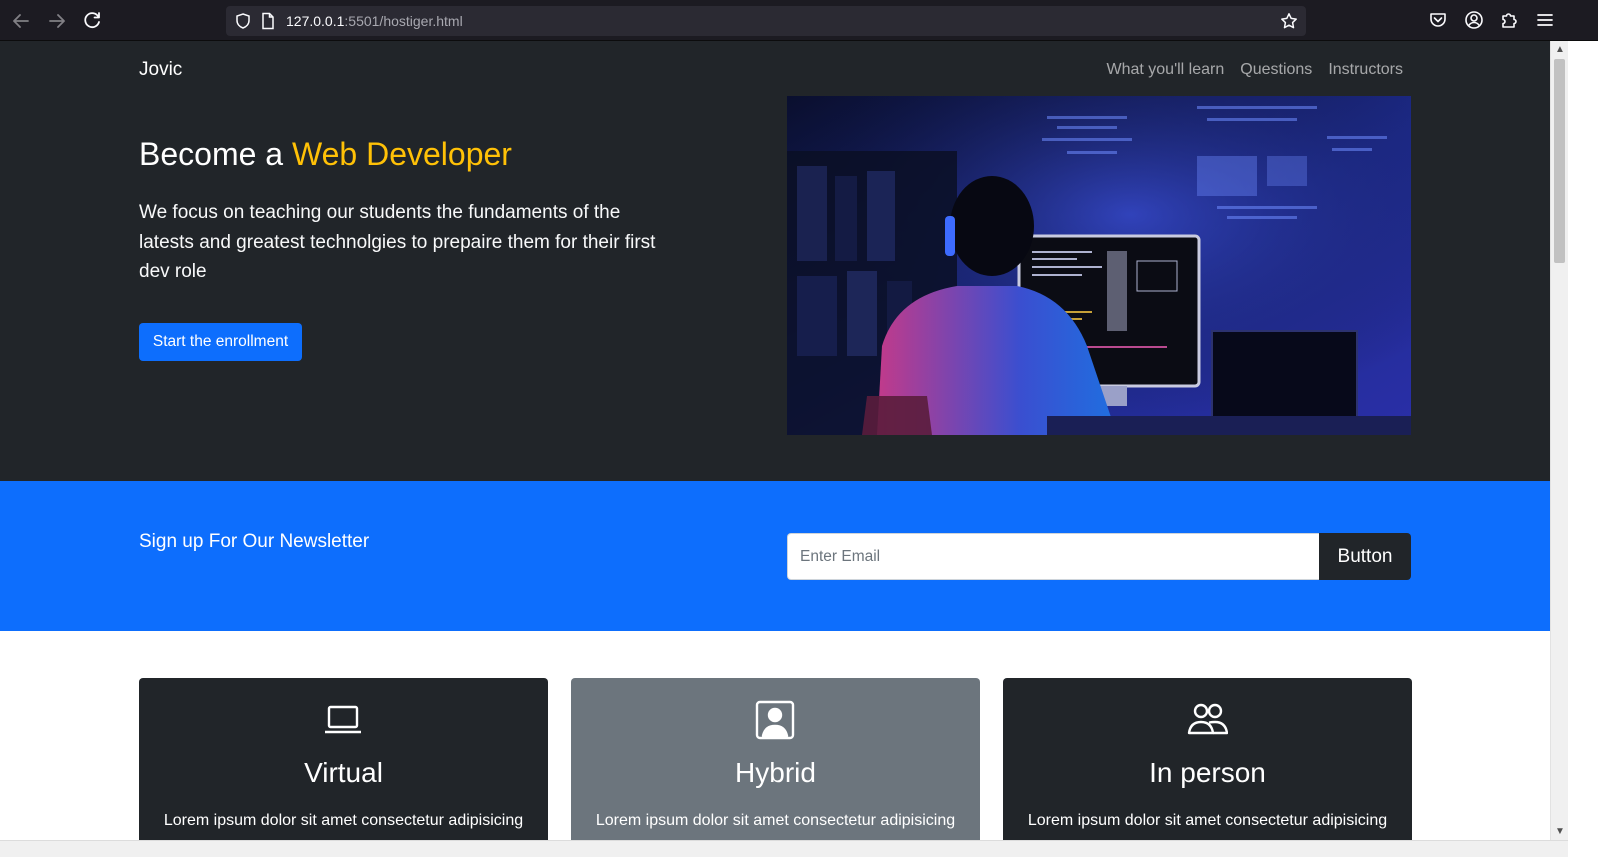  What do you see at coordinates (1559, 161) in the screenshot?
I see `scrollbar-thumb` at bounding box center [1559, 161].